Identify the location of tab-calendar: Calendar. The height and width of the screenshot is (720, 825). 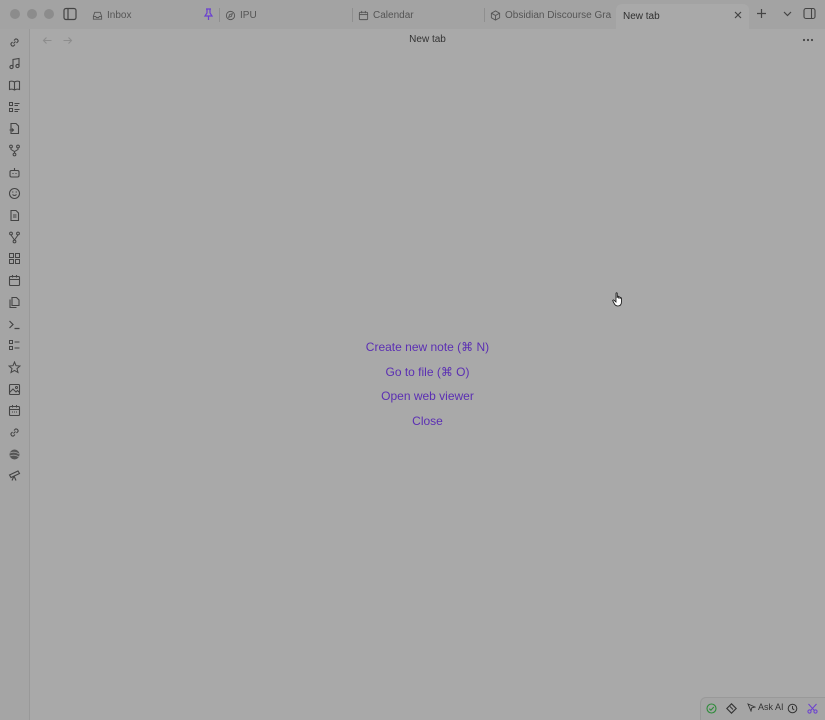
(418, 15).